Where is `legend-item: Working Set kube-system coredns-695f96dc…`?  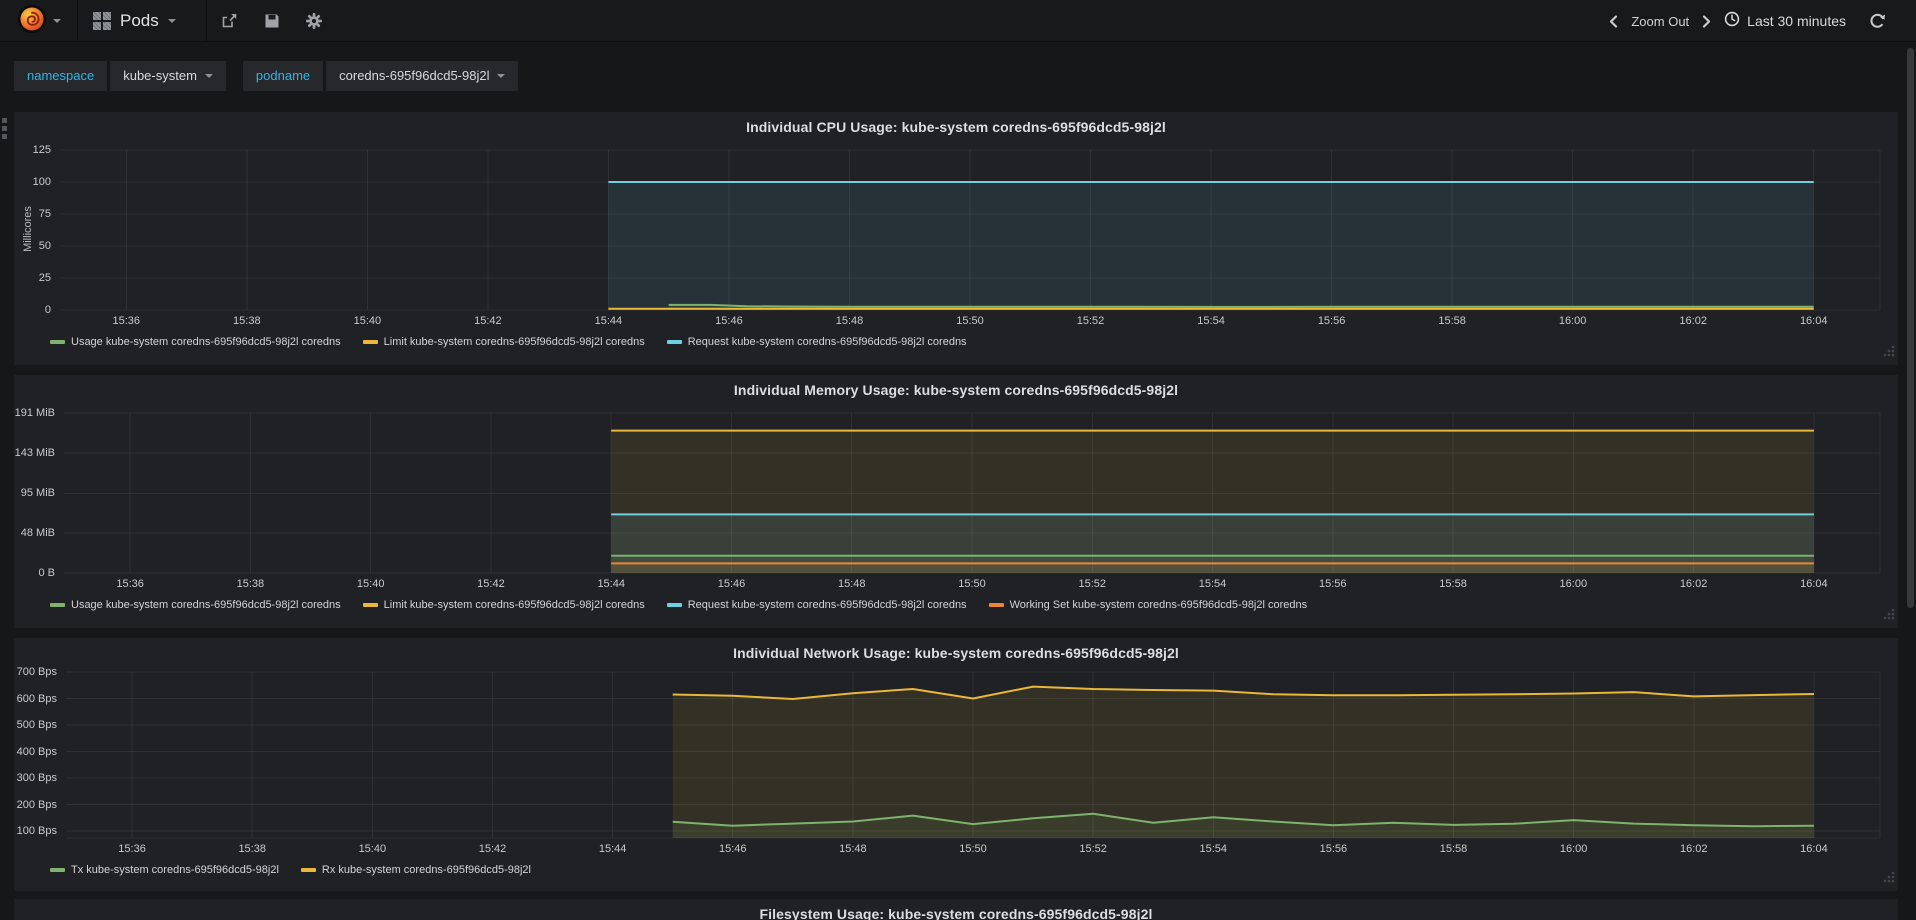
legend-item: Working Set kube-system coredns-695f96dc… is located at coordinates (1147, 605).